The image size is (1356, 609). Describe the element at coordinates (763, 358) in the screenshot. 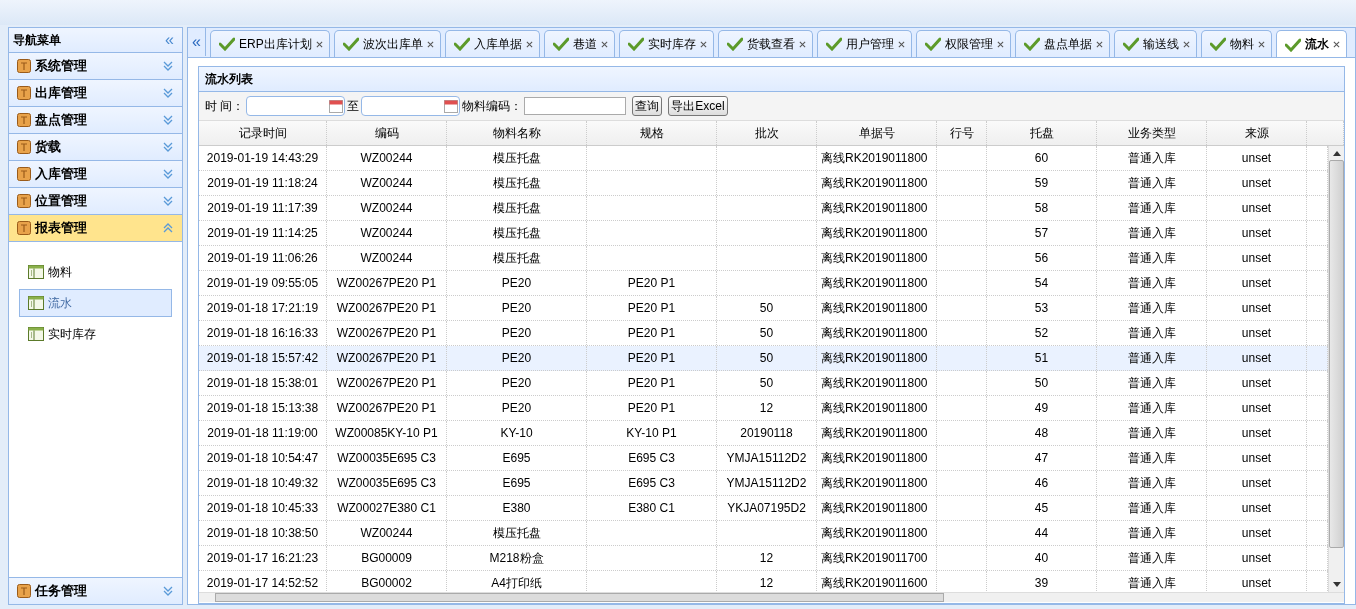

I see `table-row: 2019-01-18 15:57:42 WZ00267PE20 P1 PE20 PE20 P1 50 离线RK2019011800 51 普通入库 unset` at that location.